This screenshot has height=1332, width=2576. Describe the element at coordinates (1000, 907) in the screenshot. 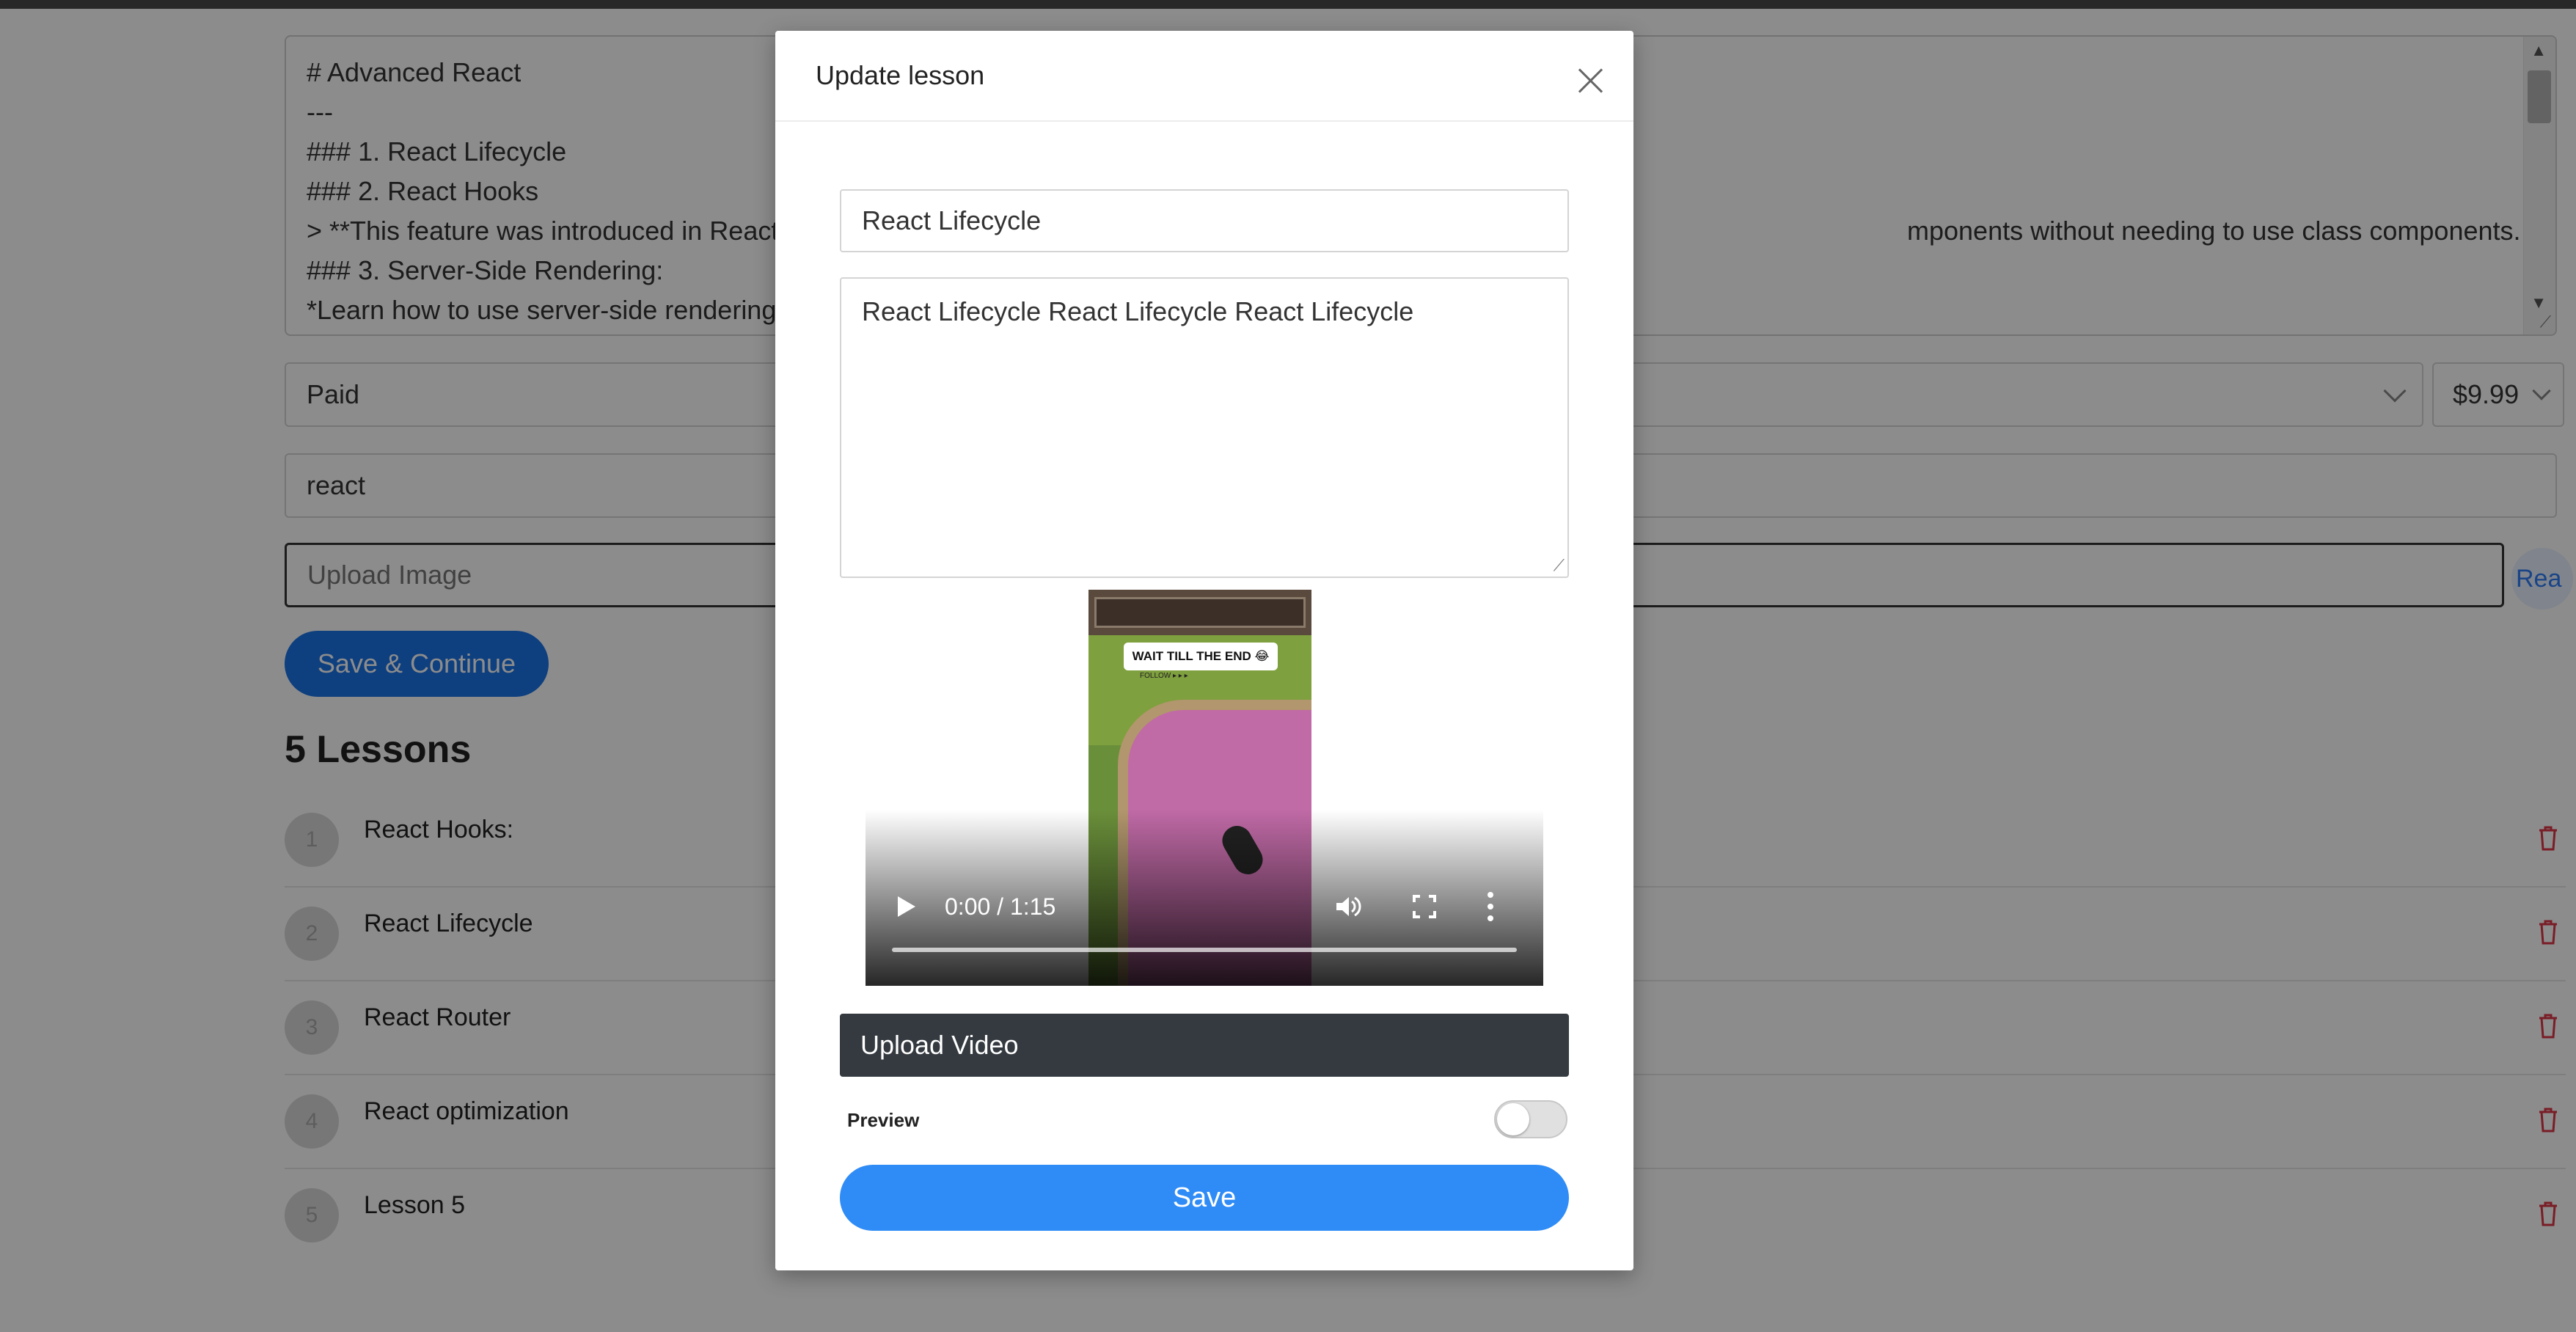

I see `video-time: 0:00 / 1:15` at that location.